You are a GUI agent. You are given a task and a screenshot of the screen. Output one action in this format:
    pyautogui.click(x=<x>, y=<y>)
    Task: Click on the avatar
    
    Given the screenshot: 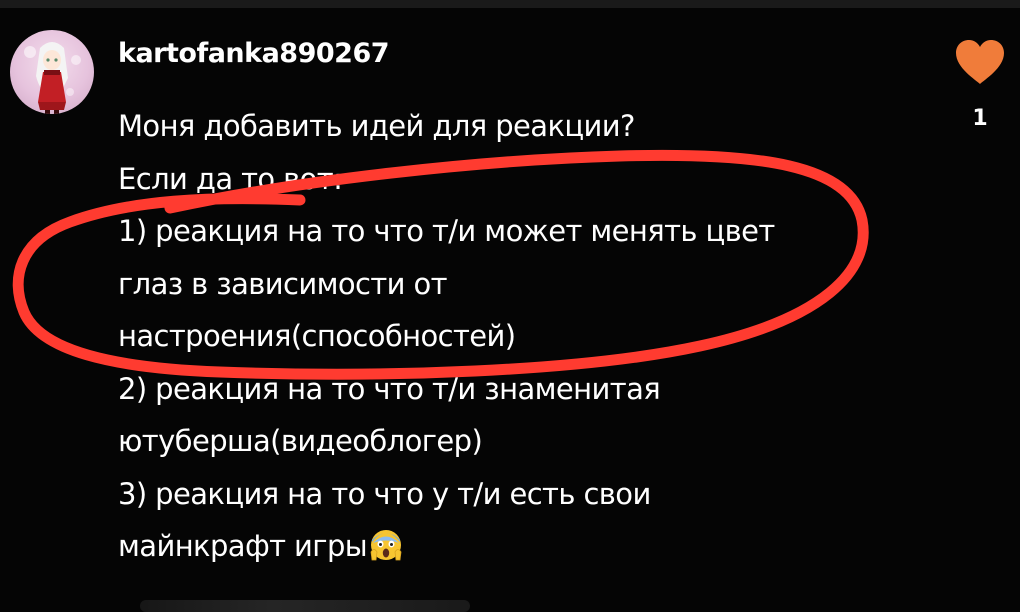 What is the action you would take?
    pyautogui.click(x=52, y=72)
    